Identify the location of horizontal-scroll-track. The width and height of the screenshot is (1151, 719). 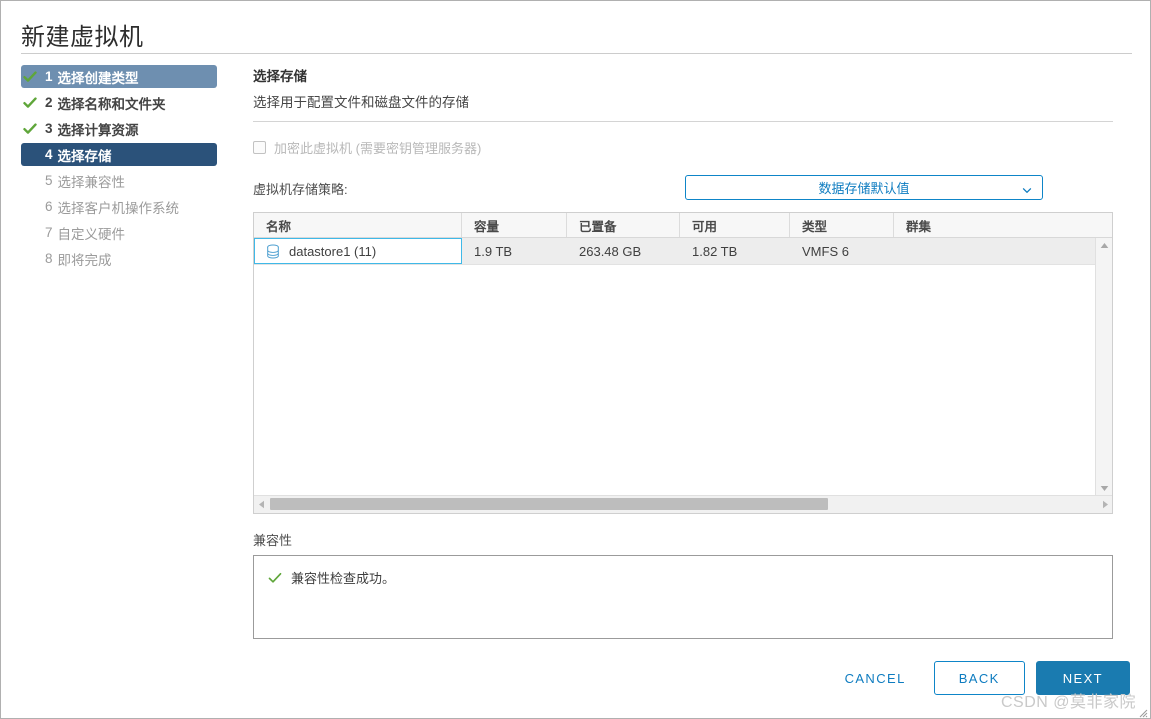
(683, 504).